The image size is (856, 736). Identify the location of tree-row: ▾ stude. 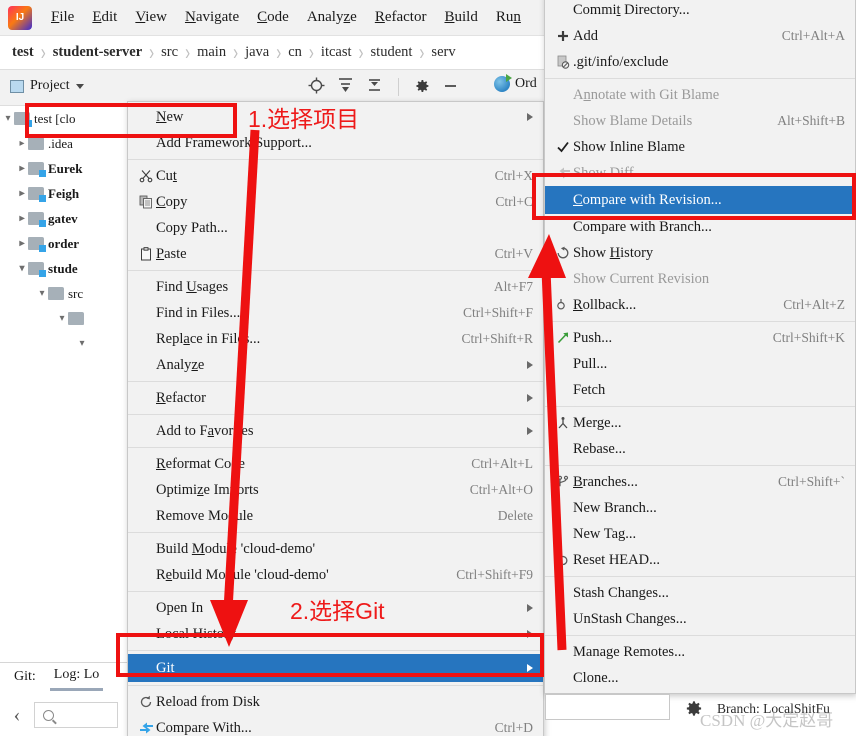
(63, 268).